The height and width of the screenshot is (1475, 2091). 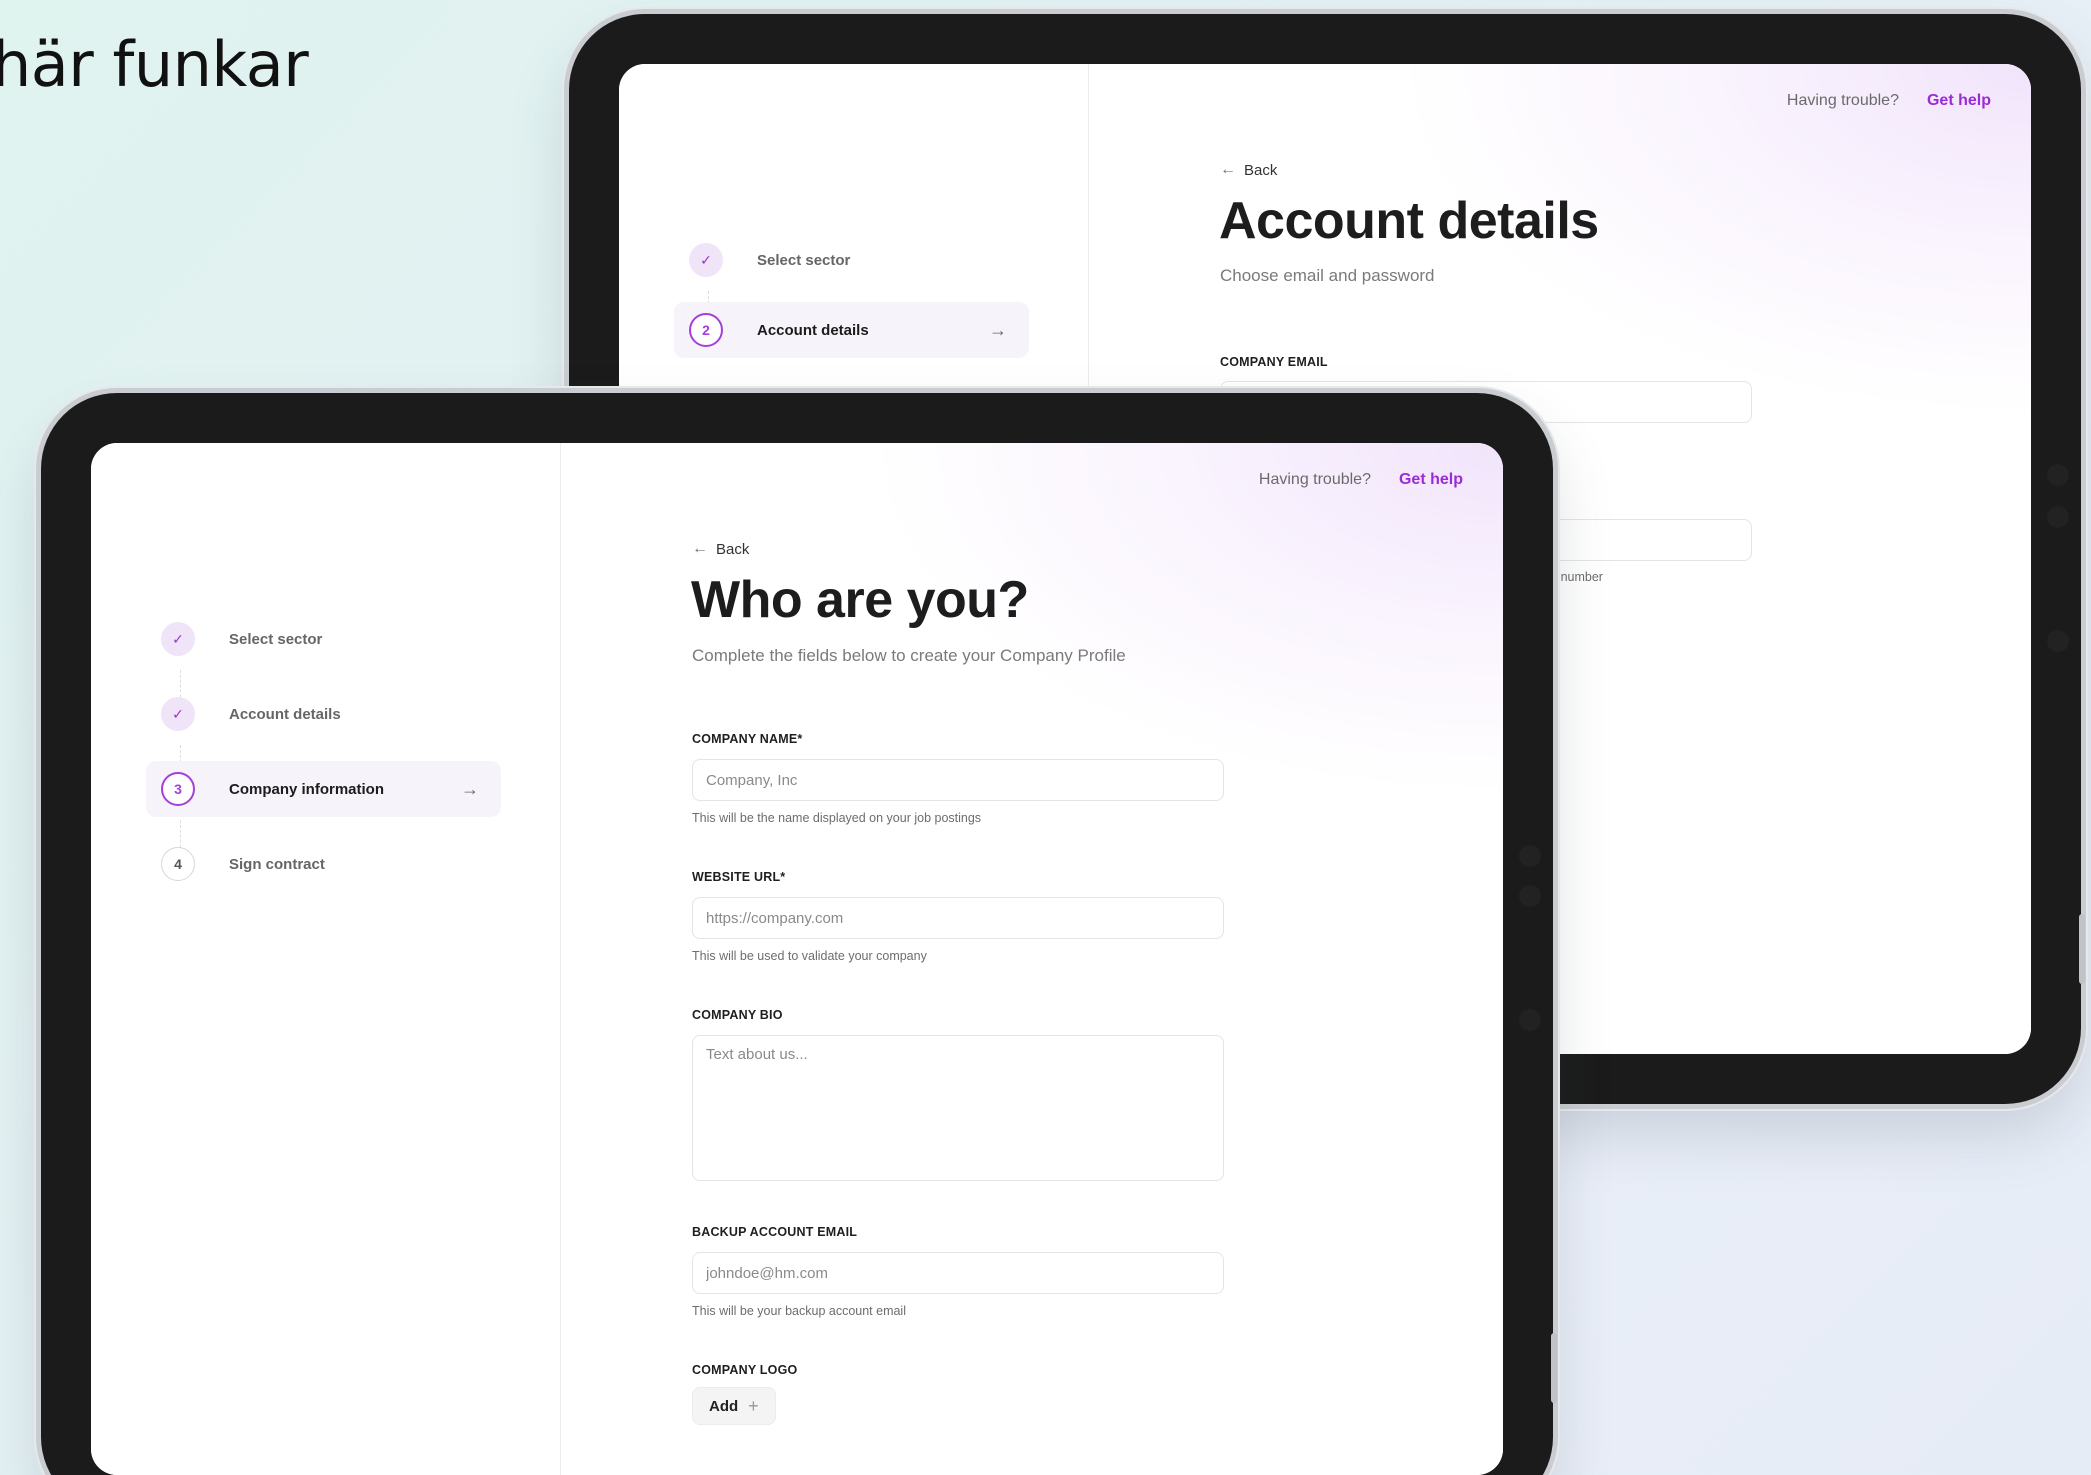 I want to click on step-number: 3, so click(x=178, y=789).